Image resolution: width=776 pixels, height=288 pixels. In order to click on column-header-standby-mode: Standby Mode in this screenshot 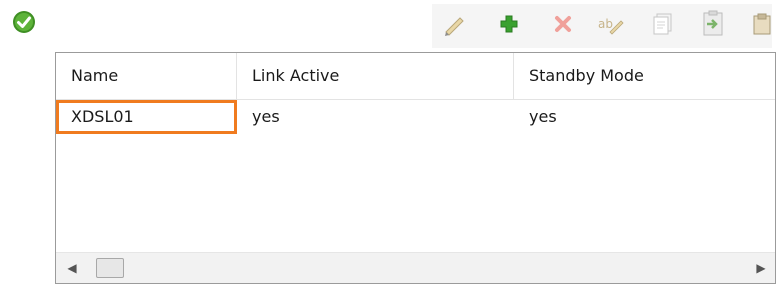, I will do `click(644, 76)`.